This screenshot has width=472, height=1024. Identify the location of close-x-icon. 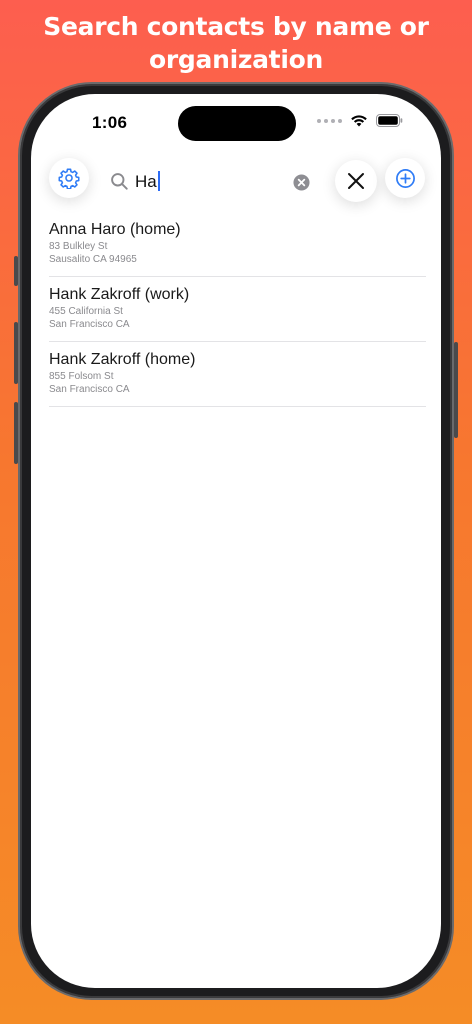
(356, 181).